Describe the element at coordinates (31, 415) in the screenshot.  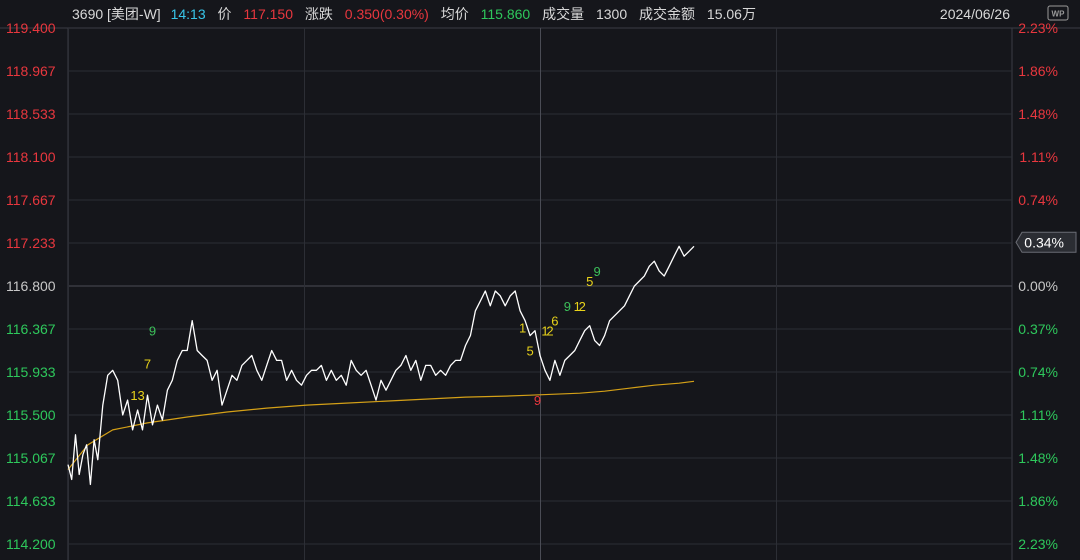
I see `left-tick-label: 115.500` at that location.